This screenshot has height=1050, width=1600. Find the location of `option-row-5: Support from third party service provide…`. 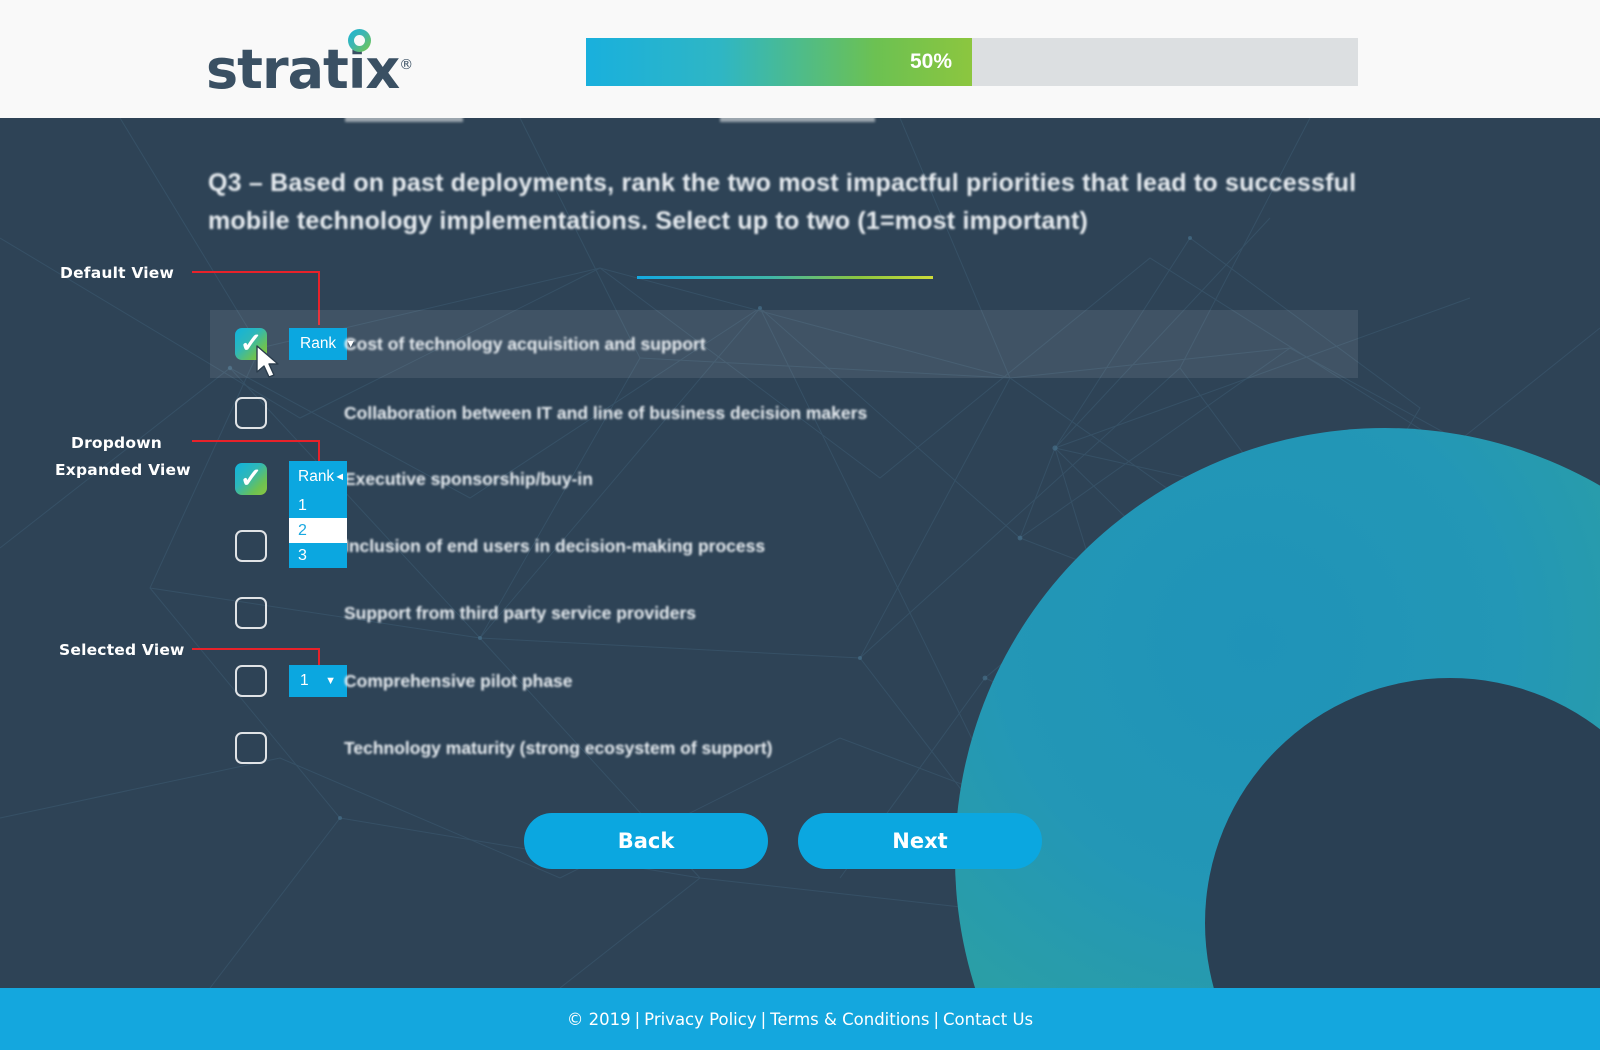

option-row-5: Support from third party service provide… is located at coordinates (784, 613).